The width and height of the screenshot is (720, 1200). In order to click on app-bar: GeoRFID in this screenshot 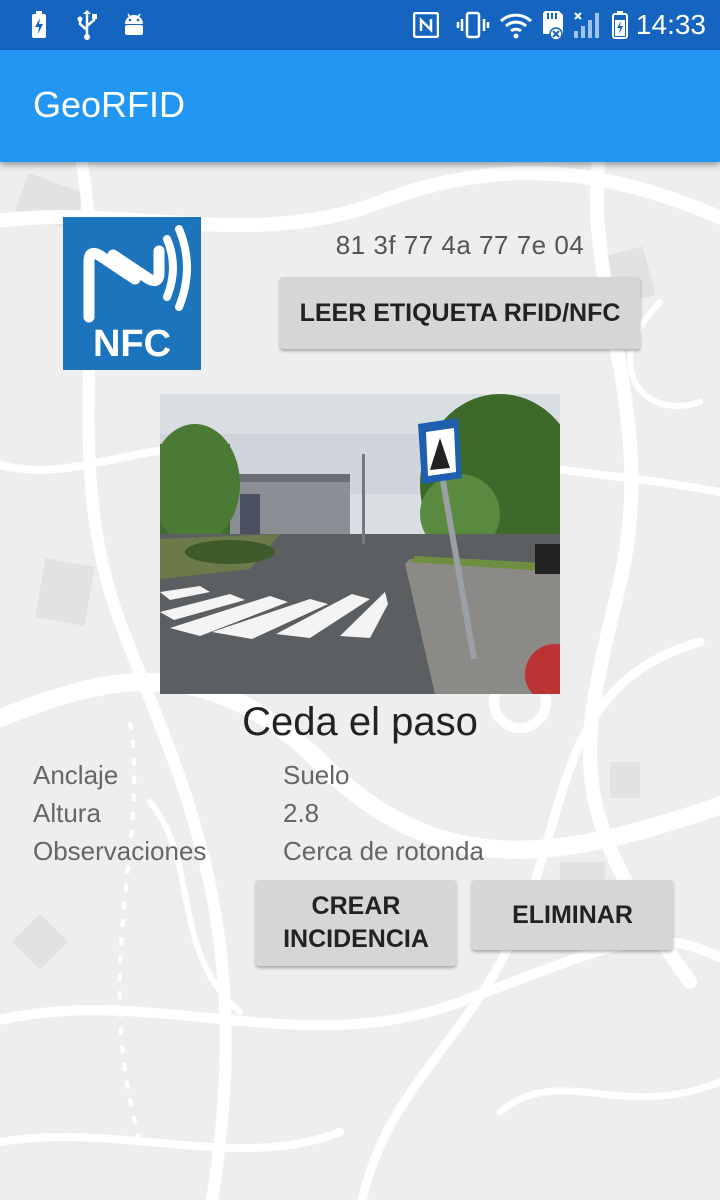, I will do `click(360, 106)`.